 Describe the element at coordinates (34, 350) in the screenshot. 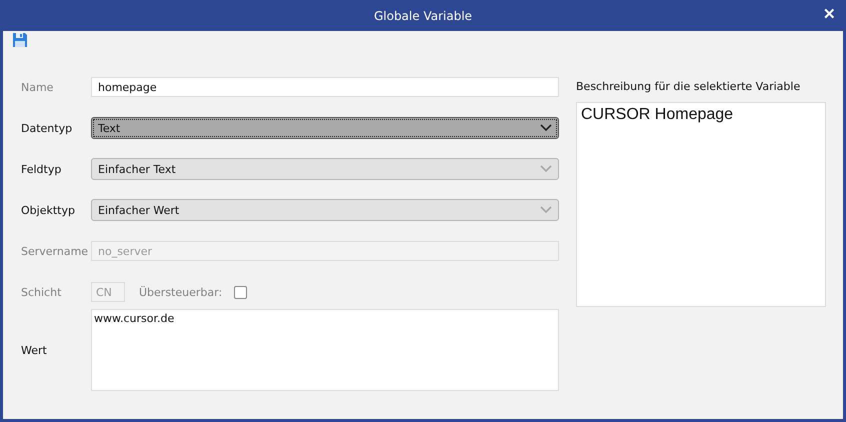

I see `field-label: Wert` at that location.